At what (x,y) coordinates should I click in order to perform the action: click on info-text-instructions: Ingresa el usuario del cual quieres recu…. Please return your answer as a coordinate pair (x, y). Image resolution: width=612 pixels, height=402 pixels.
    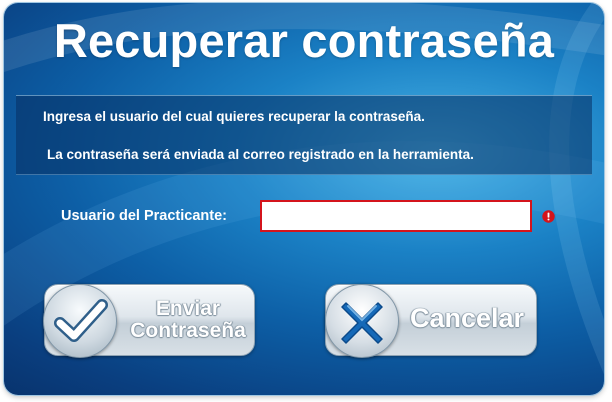
    Looking at the image, I should click on (234, 116).